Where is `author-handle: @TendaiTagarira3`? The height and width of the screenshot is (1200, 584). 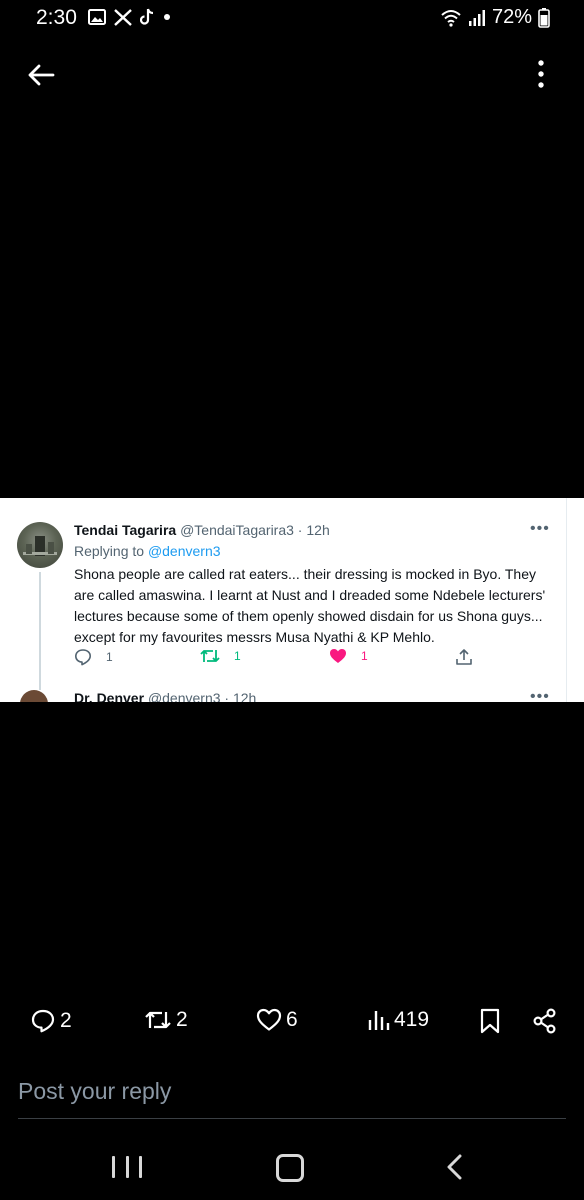 author-handle: @TendaiTagarira3 is located at coordinates (237, 530).